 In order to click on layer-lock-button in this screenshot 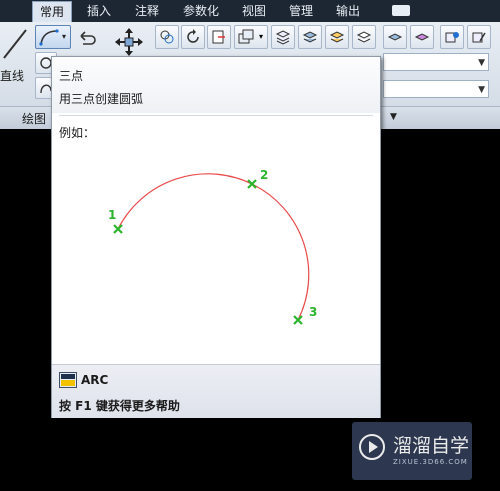, I will do `click(422, 37)`.